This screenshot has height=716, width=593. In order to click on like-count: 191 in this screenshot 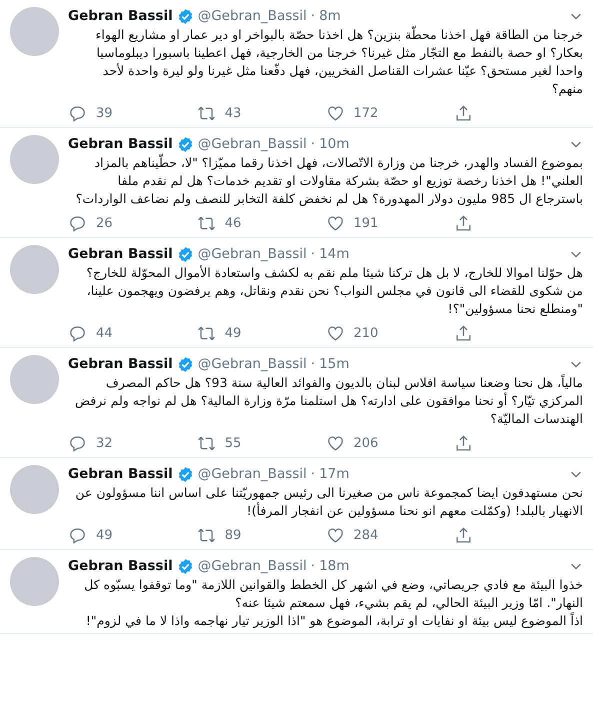, I will do `click(366, 223)`.